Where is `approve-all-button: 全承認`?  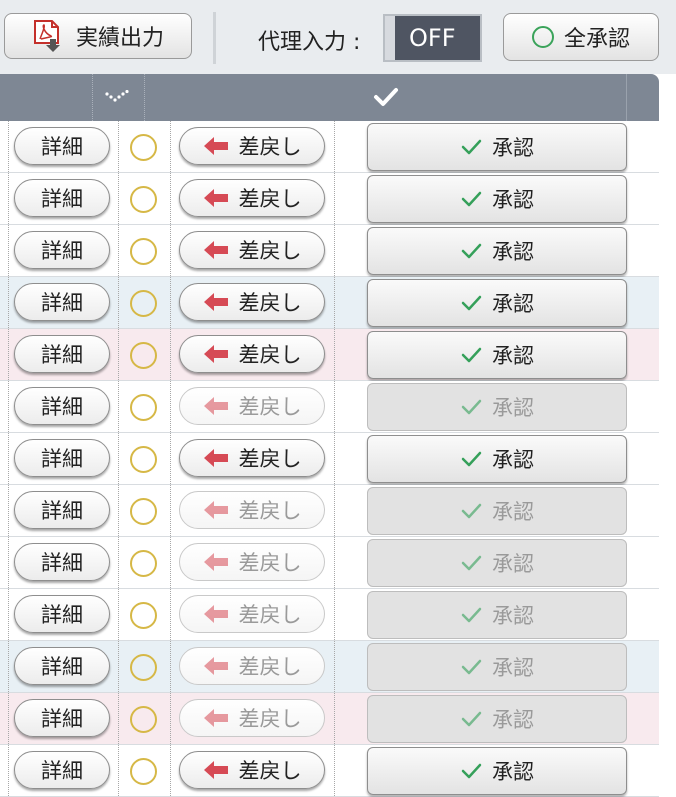 approve-all-button: 全承認 is located at coordinates (581, 37).